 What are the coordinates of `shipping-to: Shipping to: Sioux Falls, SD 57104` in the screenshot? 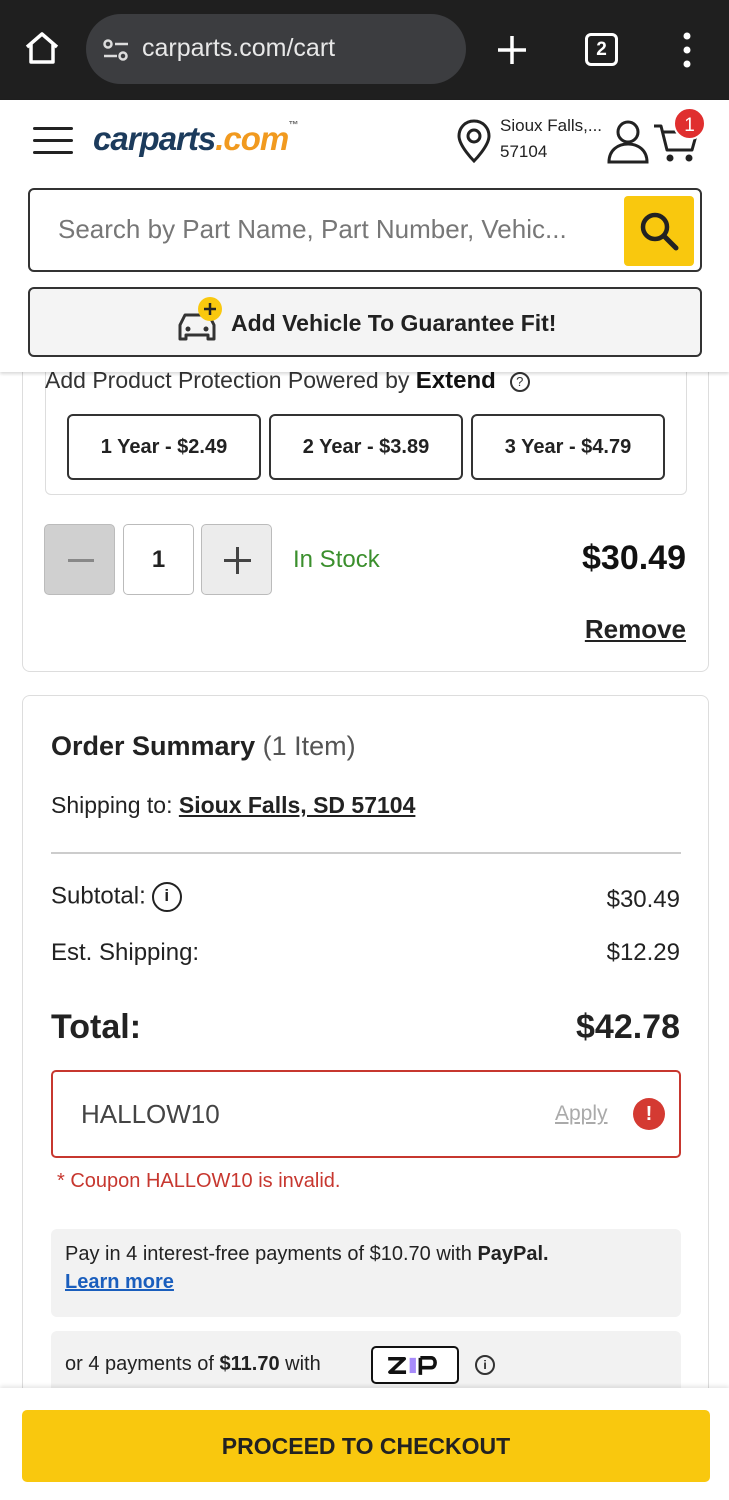 It's located at (233, 805).